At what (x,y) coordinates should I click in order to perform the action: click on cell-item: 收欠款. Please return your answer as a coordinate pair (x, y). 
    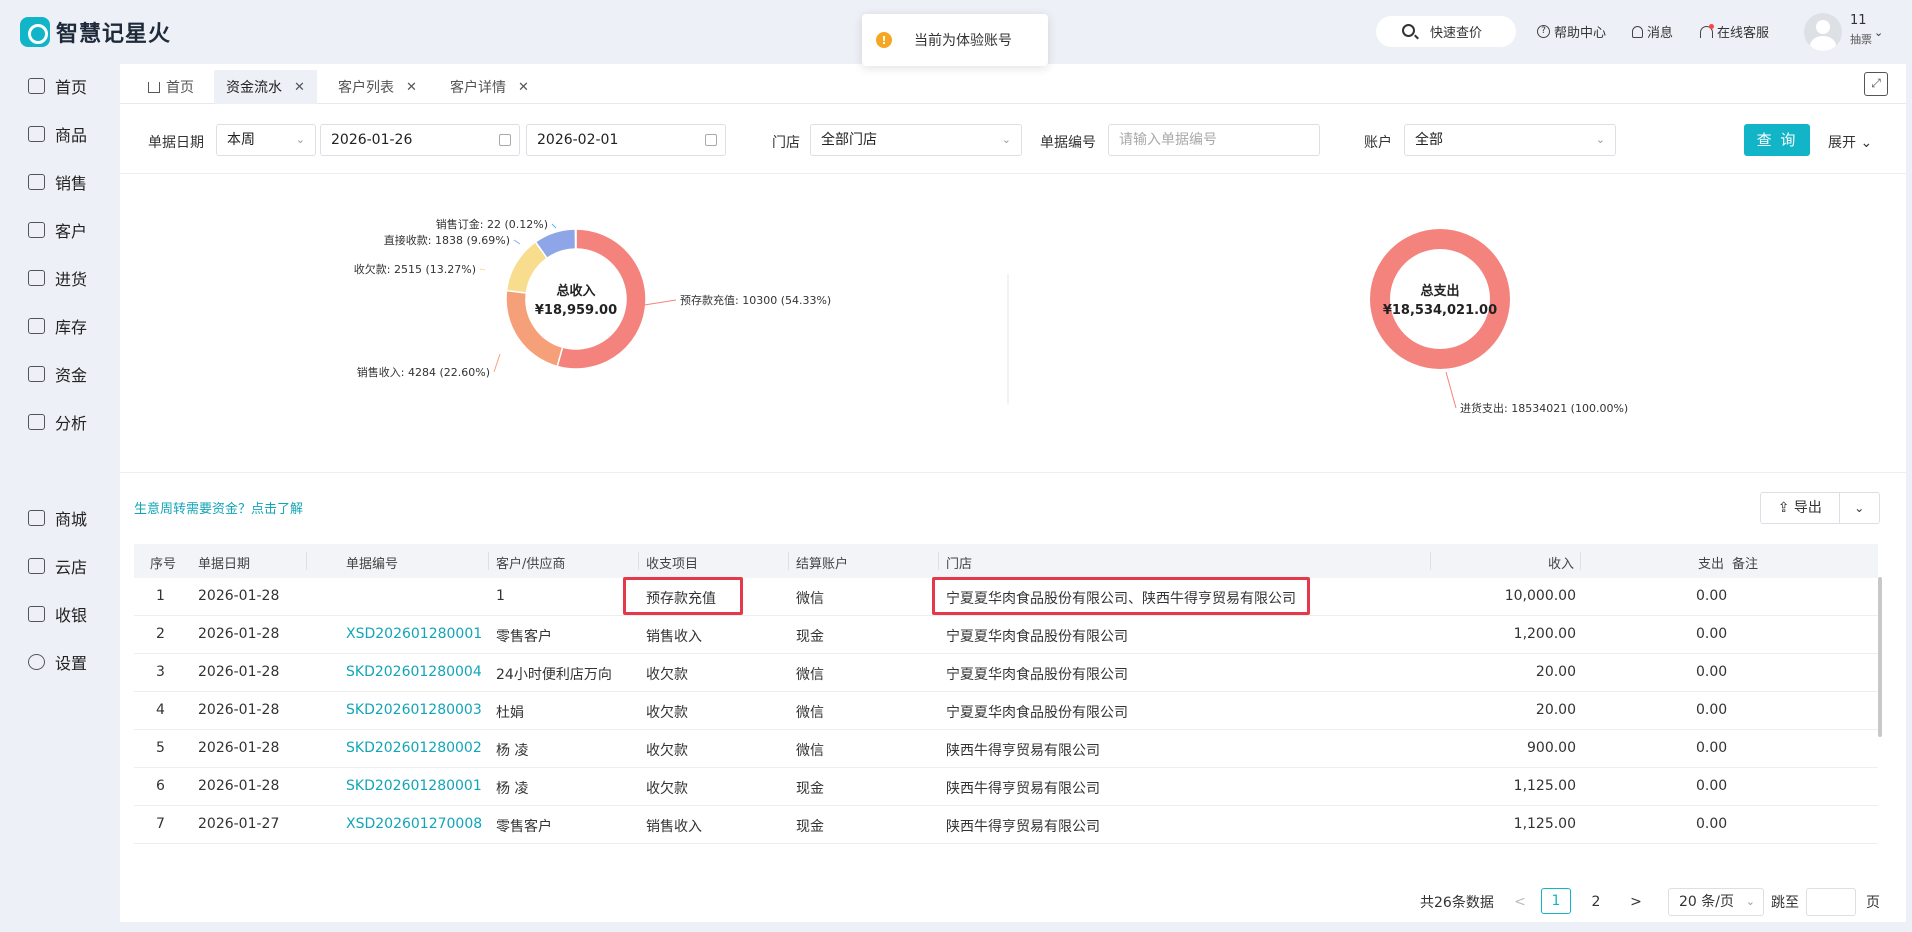
    Looking at the image, I should click on (667, 751).